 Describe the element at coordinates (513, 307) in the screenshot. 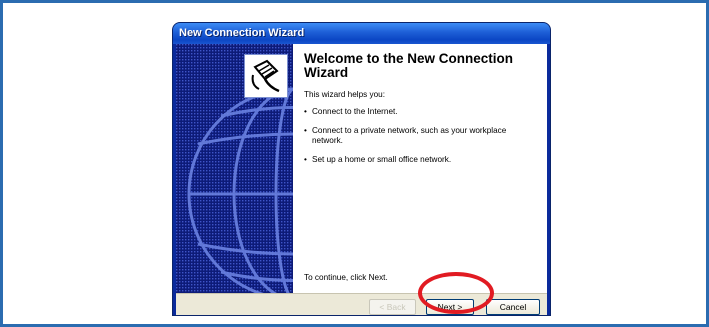

I see `cancel-button: Cancel` at that location.